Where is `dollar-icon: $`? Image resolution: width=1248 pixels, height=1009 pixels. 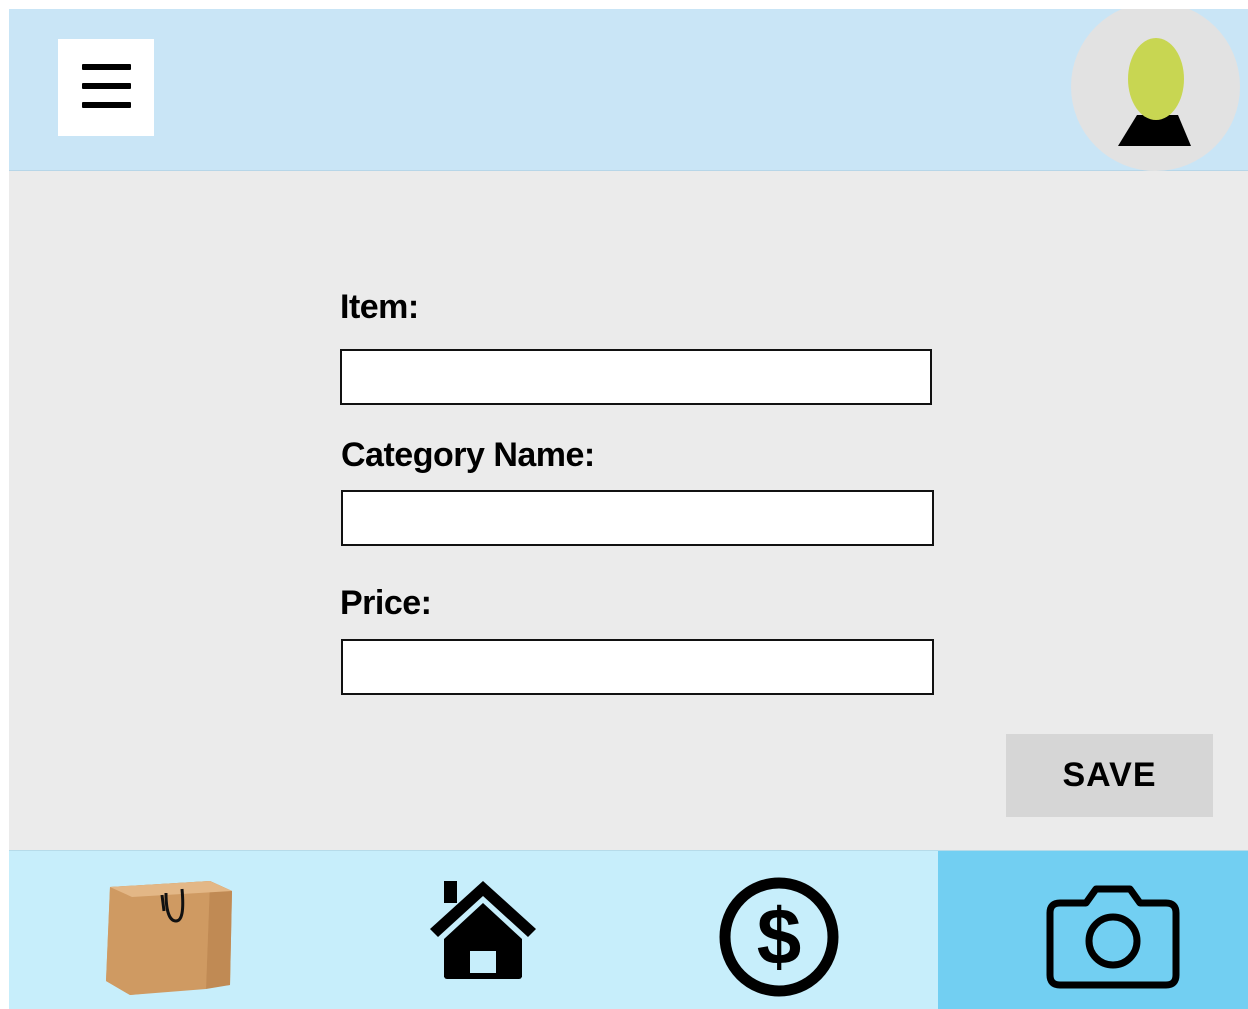 dollar-icon: $ is located at coordinates (779, 937).